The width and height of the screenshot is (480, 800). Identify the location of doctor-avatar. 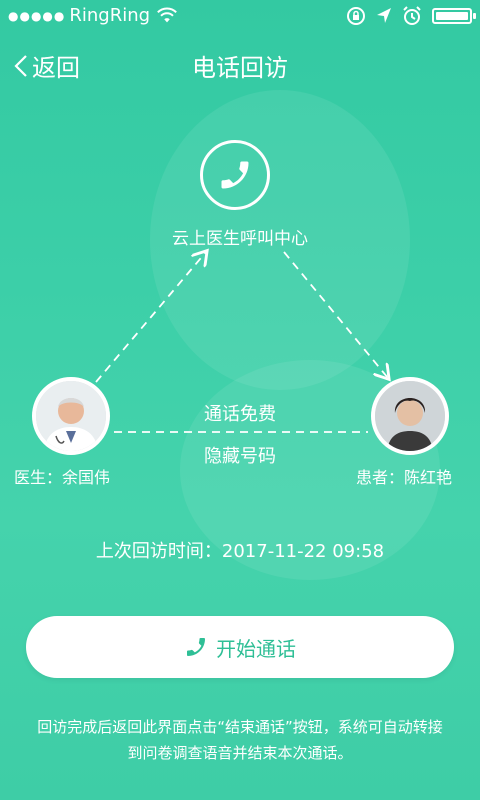
(71, 416).